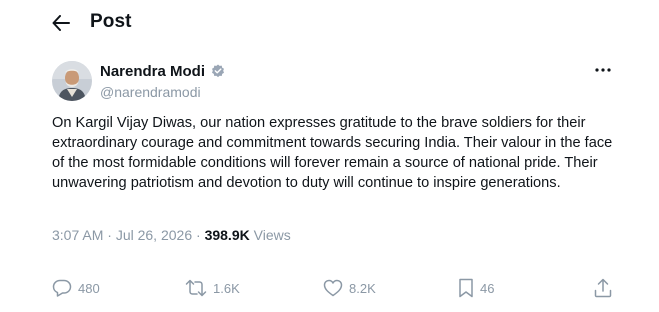  I want to click on more-options-button, so click(603, 70).